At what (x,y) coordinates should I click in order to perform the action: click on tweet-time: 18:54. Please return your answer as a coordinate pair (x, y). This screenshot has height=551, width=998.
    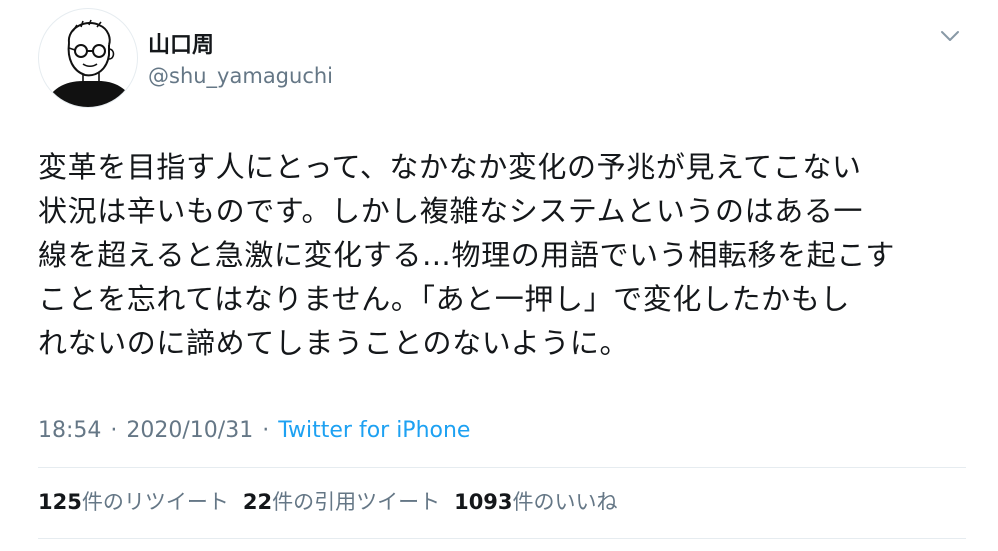
    Looking at the image, I should click on (69, 430).